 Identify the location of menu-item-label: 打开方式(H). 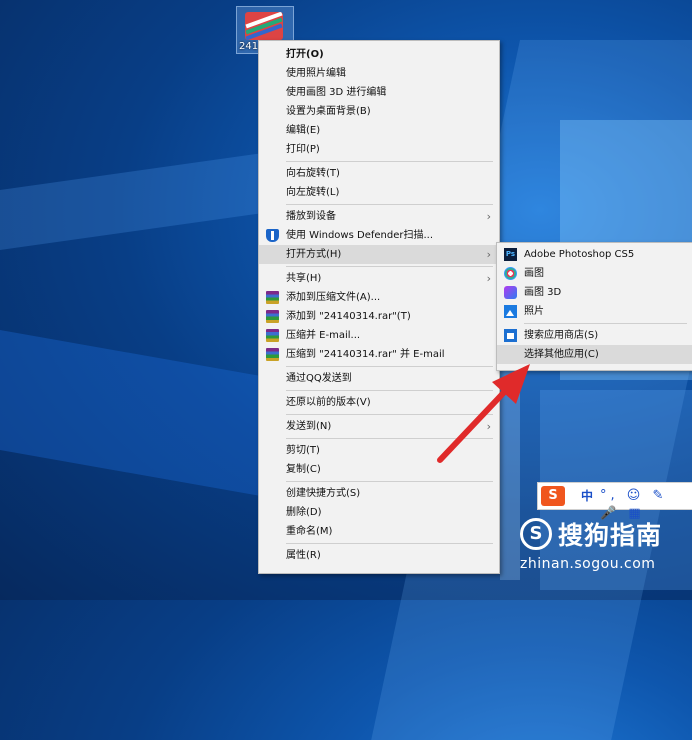
(314, 254).